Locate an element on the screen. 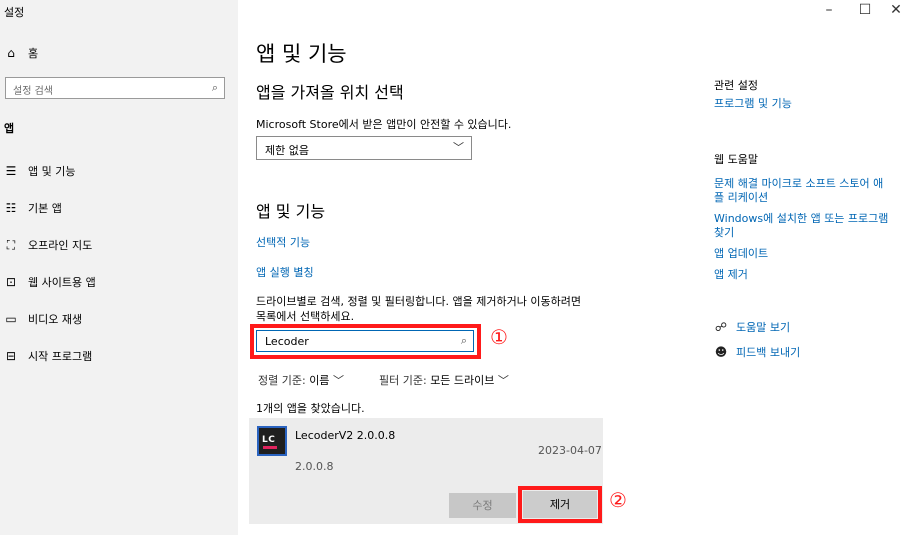 This screenshot has height=535, width=908. help-link-app-updates: 앱 업데이트 is located at coordinates (741, 254).